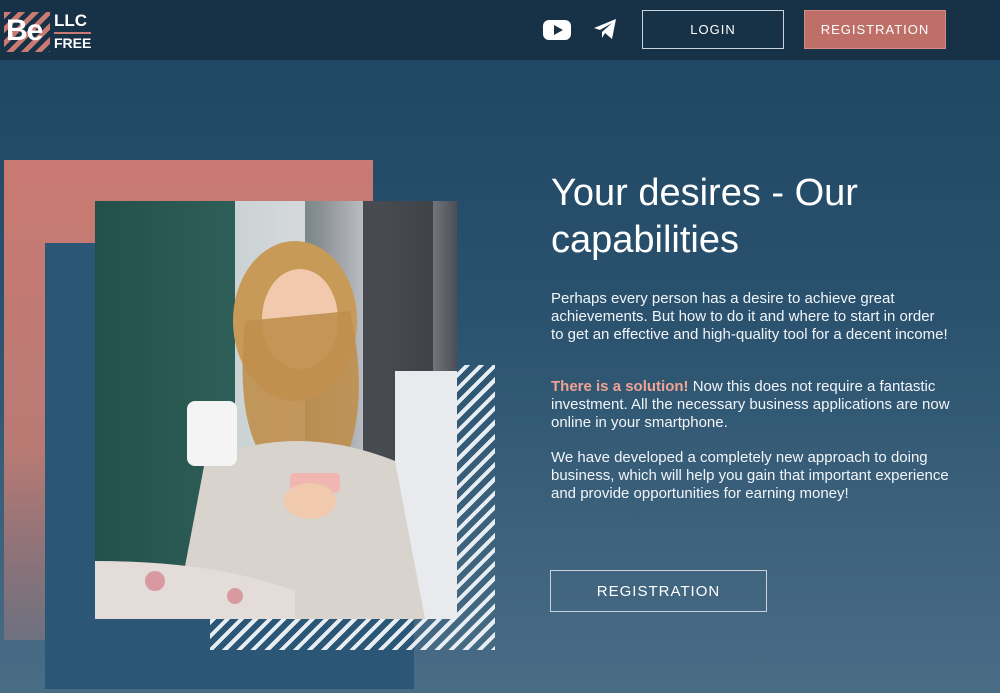 This screenshot has width=1000, height=693. Describe the element at coordinates (658, 591) in the screenshot. I see `hero-registration-button: REGISTRATION` at that location.